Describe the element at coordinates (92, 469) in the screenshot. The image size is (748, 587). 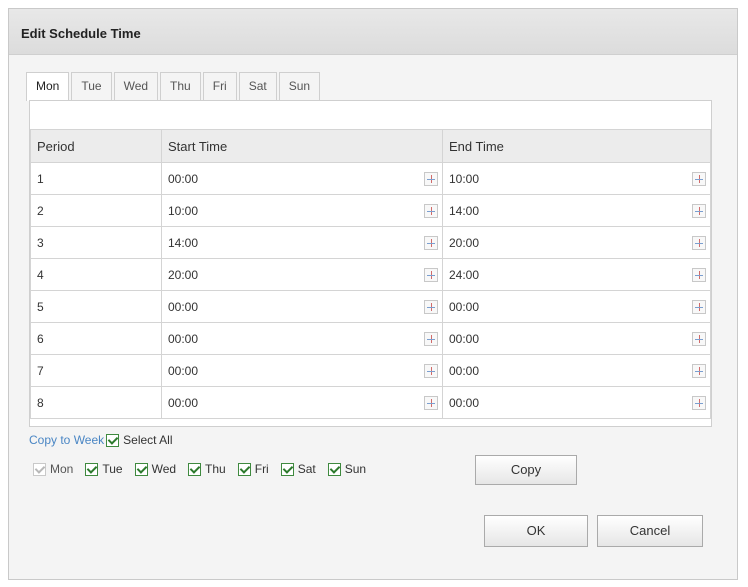
I see `copy-tue-checkbox` at that location.